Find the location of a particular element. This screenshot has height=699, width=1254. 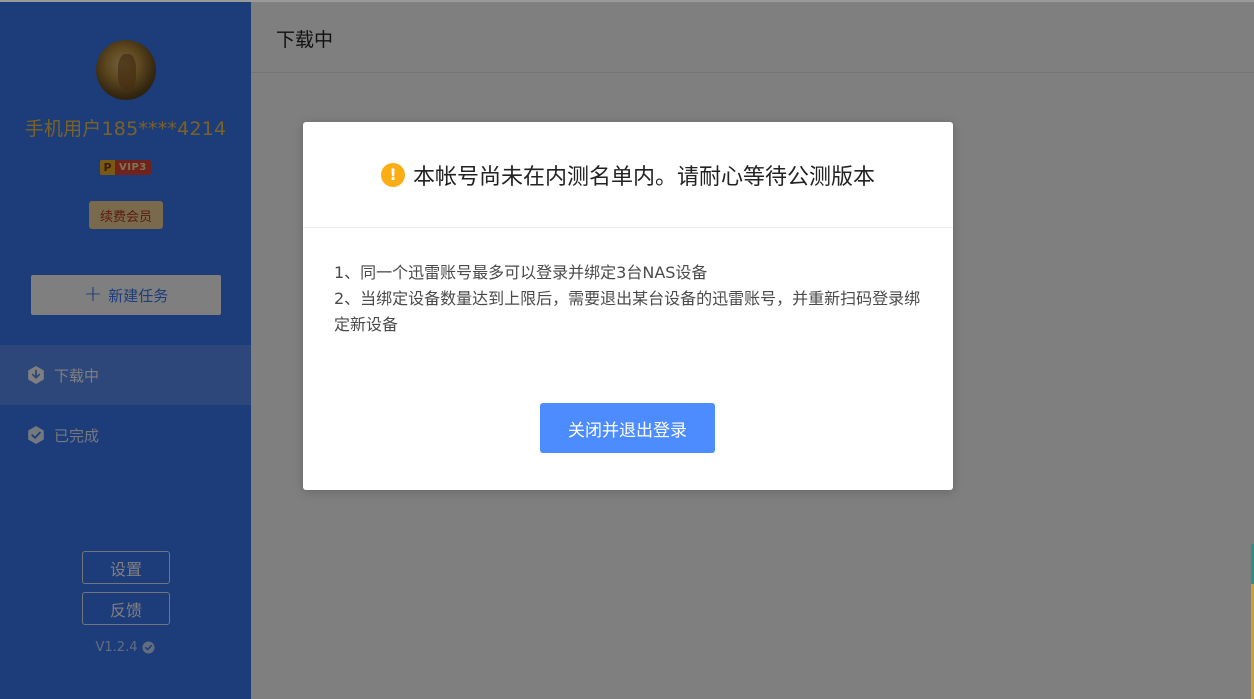

close-and-logout-button: 关闭并退出登录 is located at coordinates (627, 428).